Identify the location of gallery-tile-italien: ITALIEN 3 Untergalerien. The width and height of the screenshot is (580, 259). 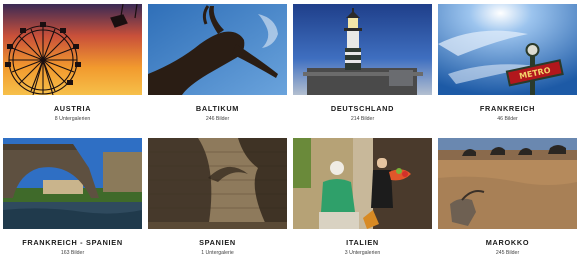
(362, 197).